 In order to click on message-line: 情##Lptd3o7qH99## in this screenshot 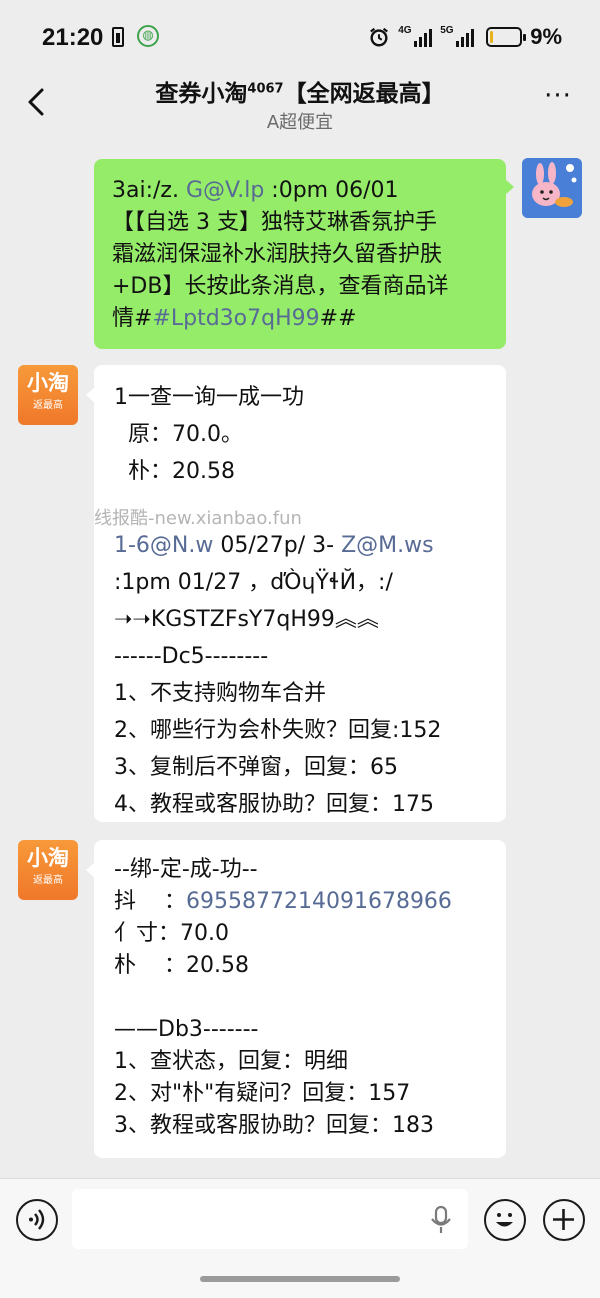, I will do `click(300, 319)`.